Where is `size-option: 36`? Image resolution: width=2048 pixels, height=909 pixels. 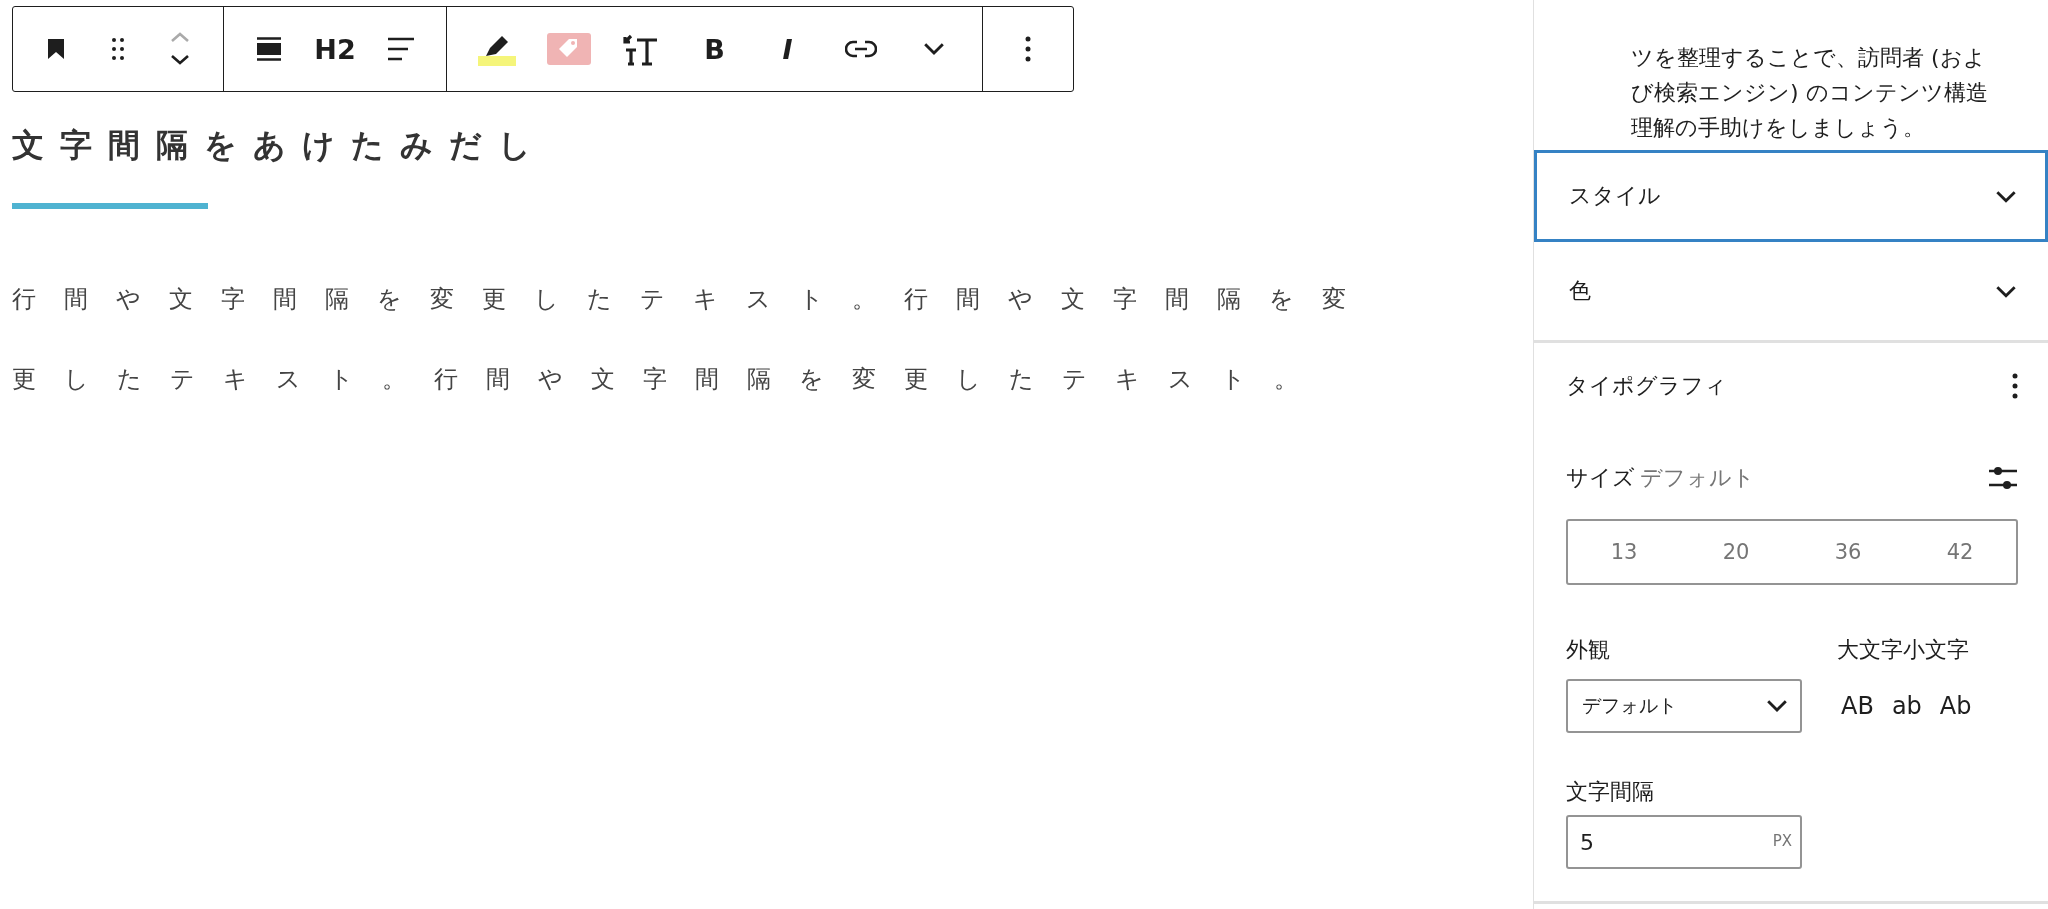 size-option: 36 is located at coordinates (1848, 552).